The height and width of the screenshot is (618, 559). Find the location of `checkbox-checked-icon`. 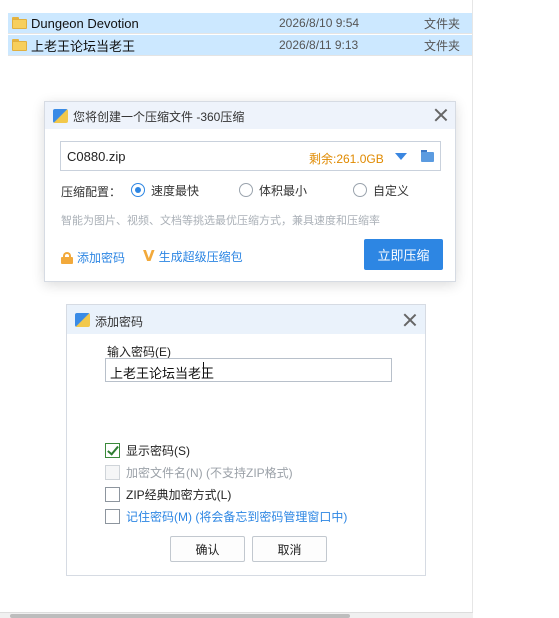

checkbox-checked-icon is located at coordinates (112, 450).